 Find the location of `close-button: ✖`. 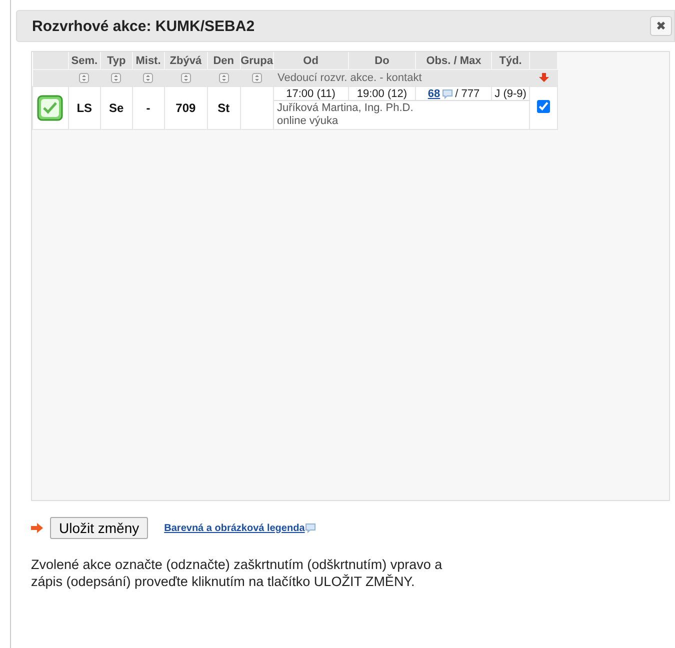

close-button: ✖ is located at coordinates (661, 26).